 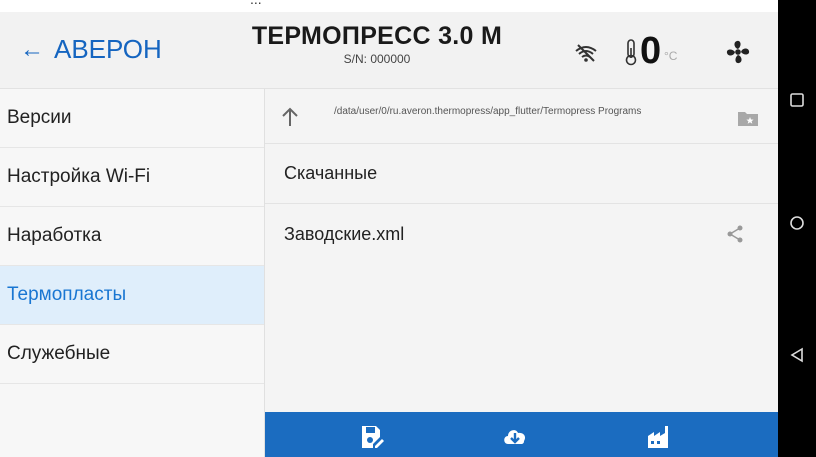 I want to click on sidebar-item-thermoplastics: Термопласты, so click(x=132, y=295).